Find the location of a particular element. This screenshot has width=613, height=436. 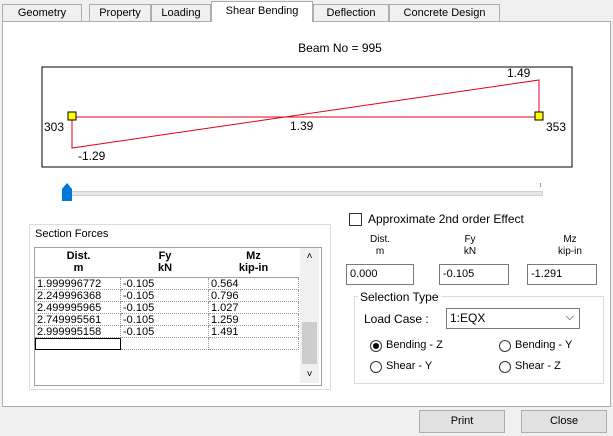

section-forces-title: Section Forces is located at coordinates (72, 234).